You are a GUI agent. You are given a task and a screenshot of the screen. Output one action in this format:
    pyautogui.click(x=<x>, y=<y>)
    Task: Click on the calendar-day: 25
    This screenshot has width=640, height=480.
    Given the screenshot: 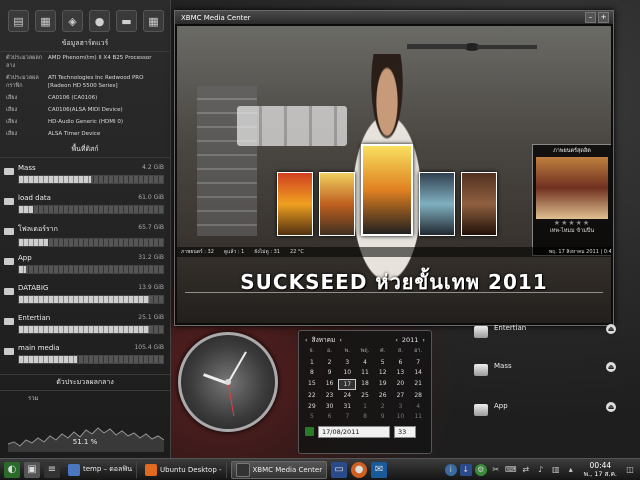 What is the action you would take?
    pyautogui.click(x=365, y=396)
    